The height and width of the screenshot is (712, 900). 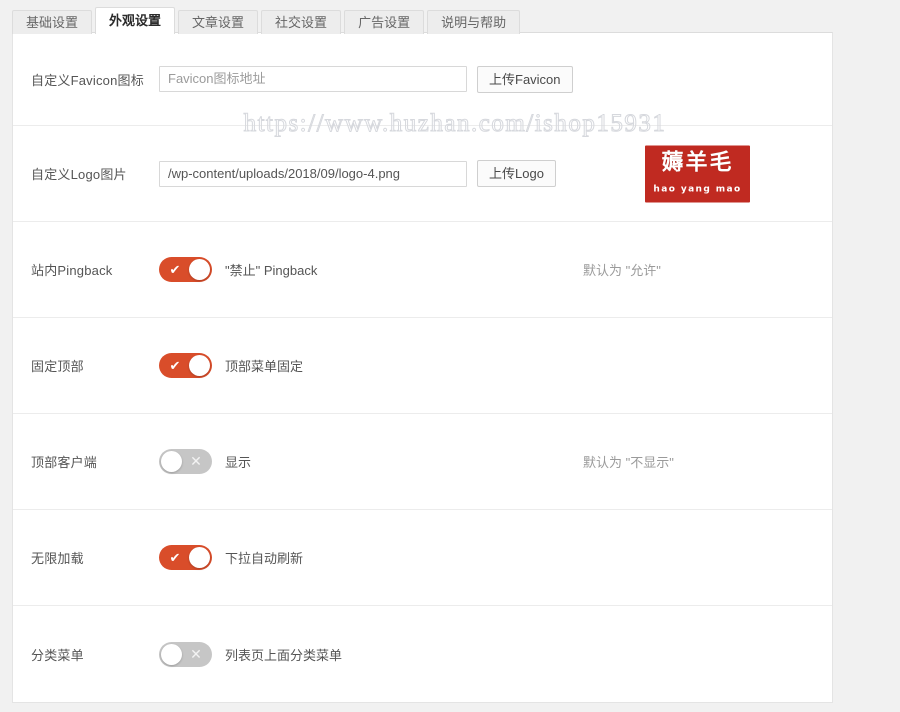 What do you see at coordinates (495, 654) in the screenshot?
I see `category-menu-field-group: ✕ 列表页上面分类菜单` at bounding box center [495, 654].